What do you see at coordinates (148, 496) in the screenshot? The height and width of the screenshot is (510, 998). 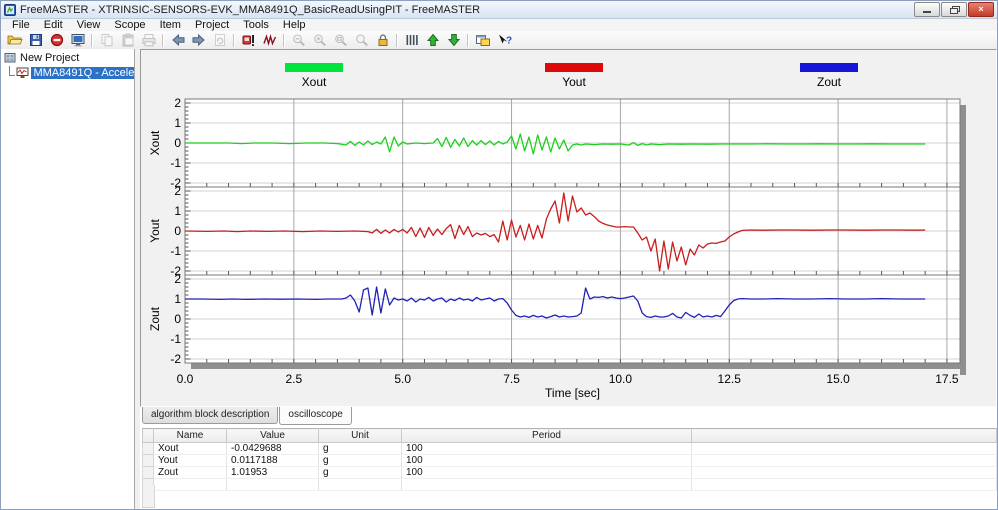 I see `watch-gutter-stub` at bounding box center [148, 496].